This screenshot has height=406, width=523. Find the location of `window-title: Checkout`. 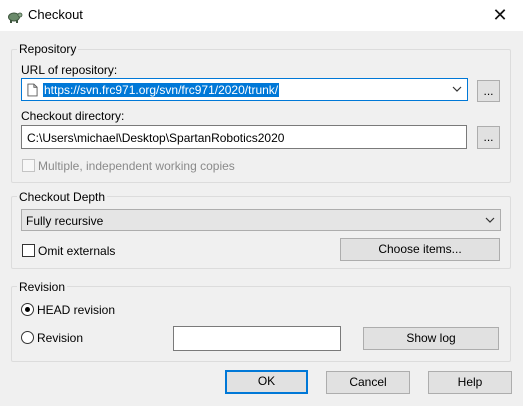

window-title: Checkout is located at coordinates (55, 14).